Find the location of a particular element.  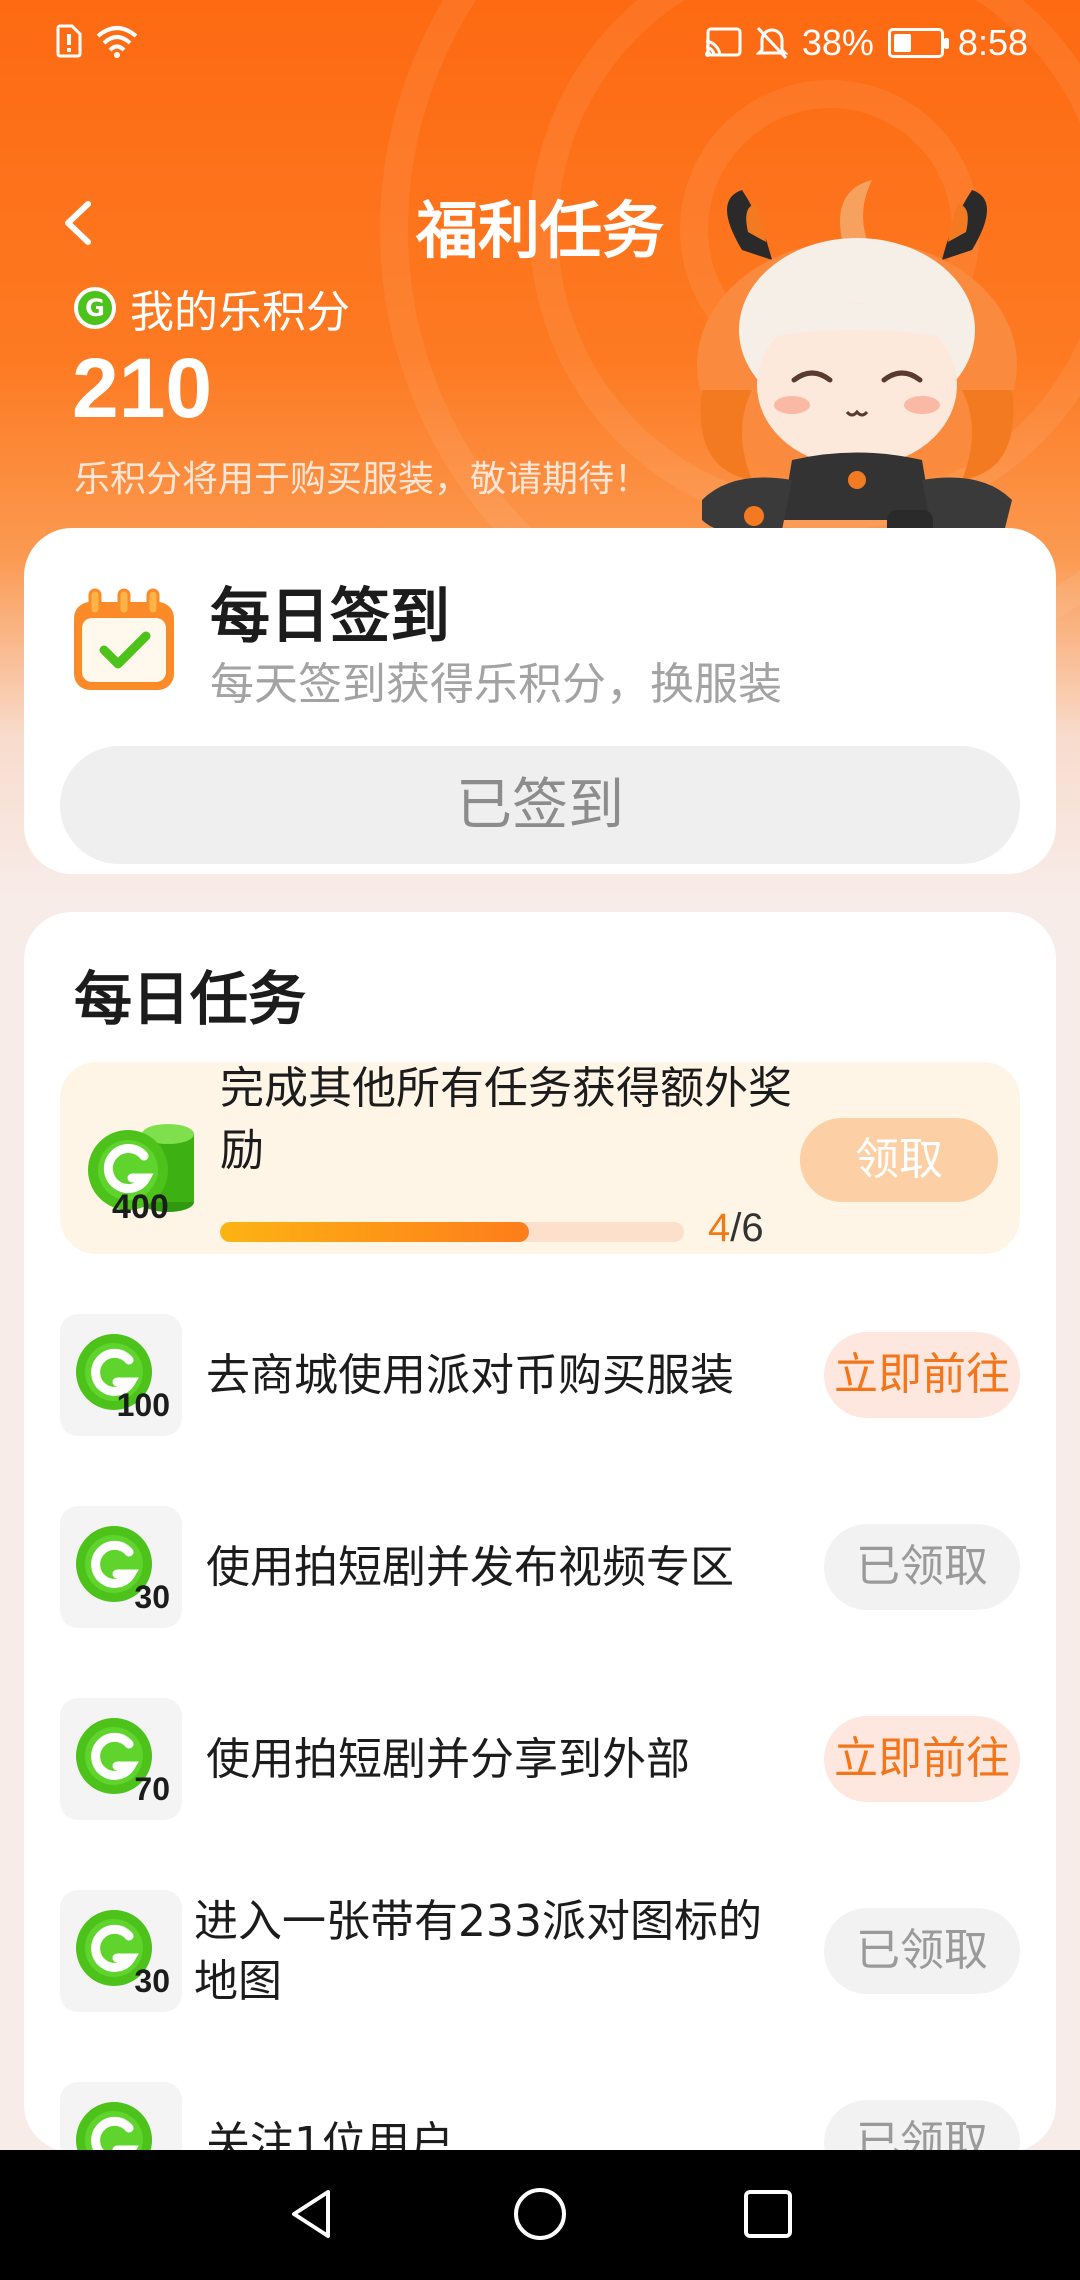

bonus-reward-amount: 400 is located at coordinates (140, 1205).